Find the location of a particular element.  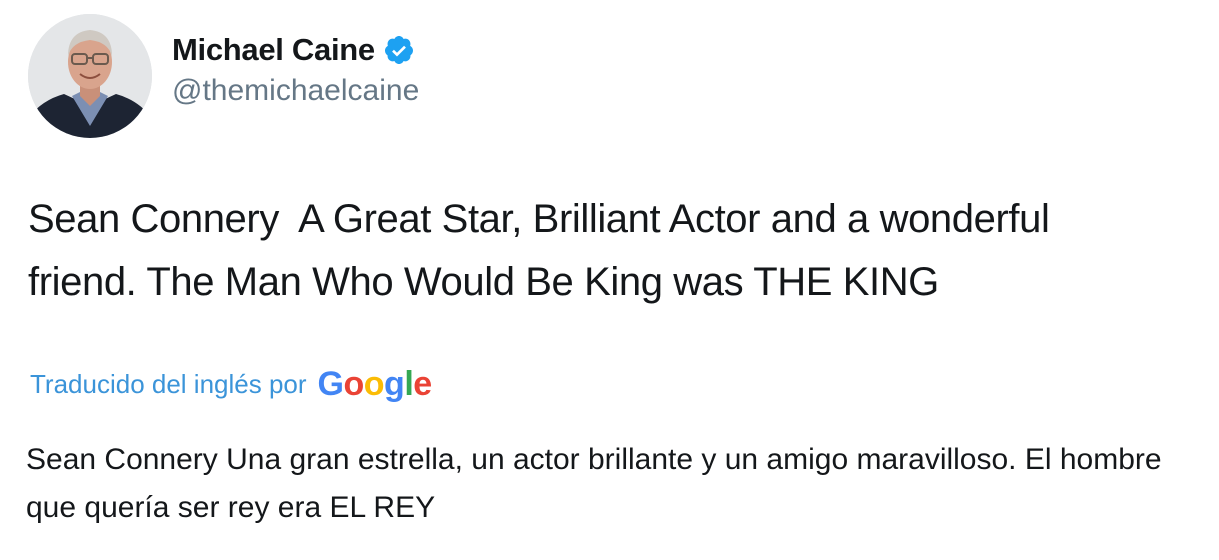

author-name-row: Michael Caine is located at coordinates (293, 50).